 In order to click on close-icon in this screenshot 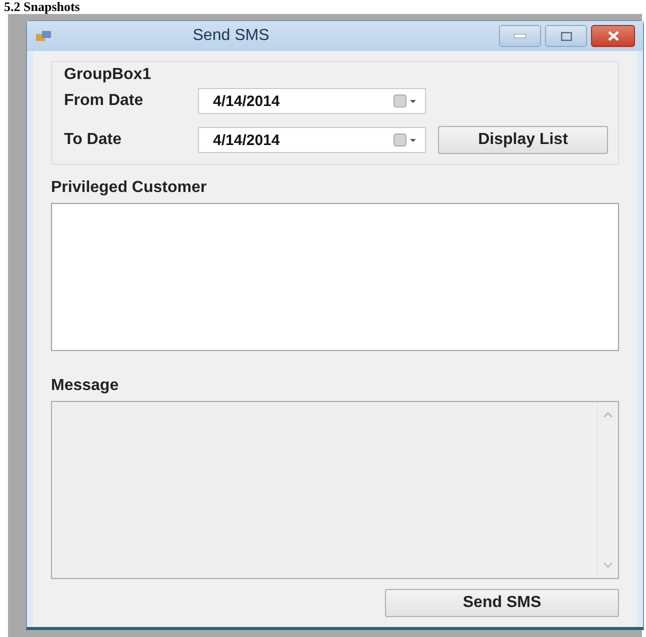, I will do `click(613, 36)`.